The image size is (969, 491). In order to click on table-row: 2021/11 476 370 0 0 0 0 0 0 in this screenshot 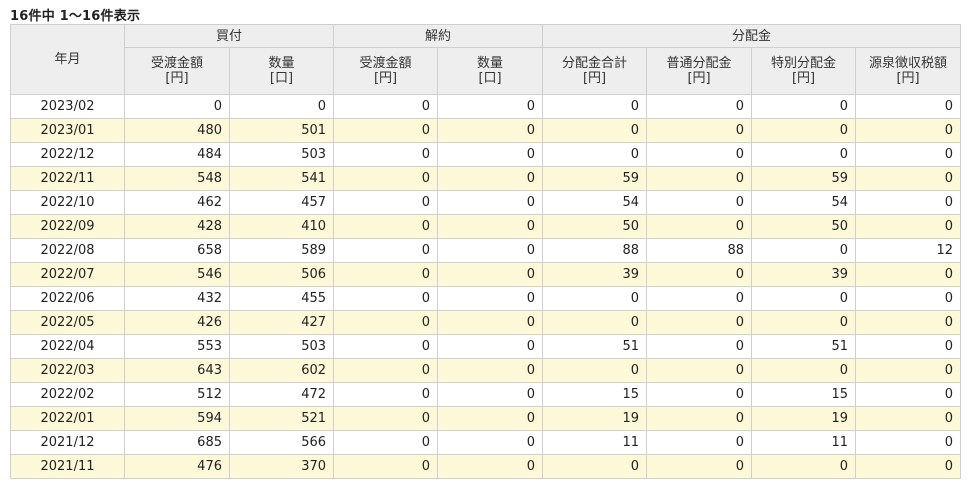, I will do `click(486, 466)`.